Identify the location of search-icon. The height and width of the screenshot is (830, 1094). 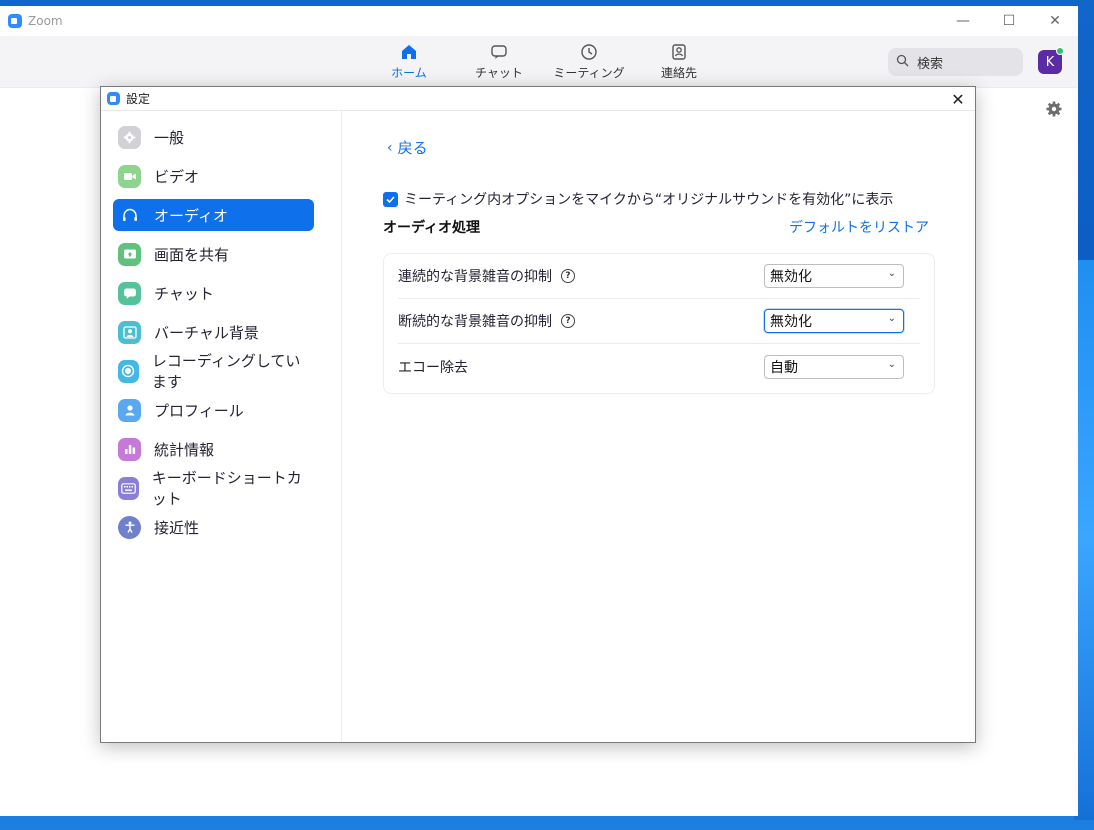
(902, 62).